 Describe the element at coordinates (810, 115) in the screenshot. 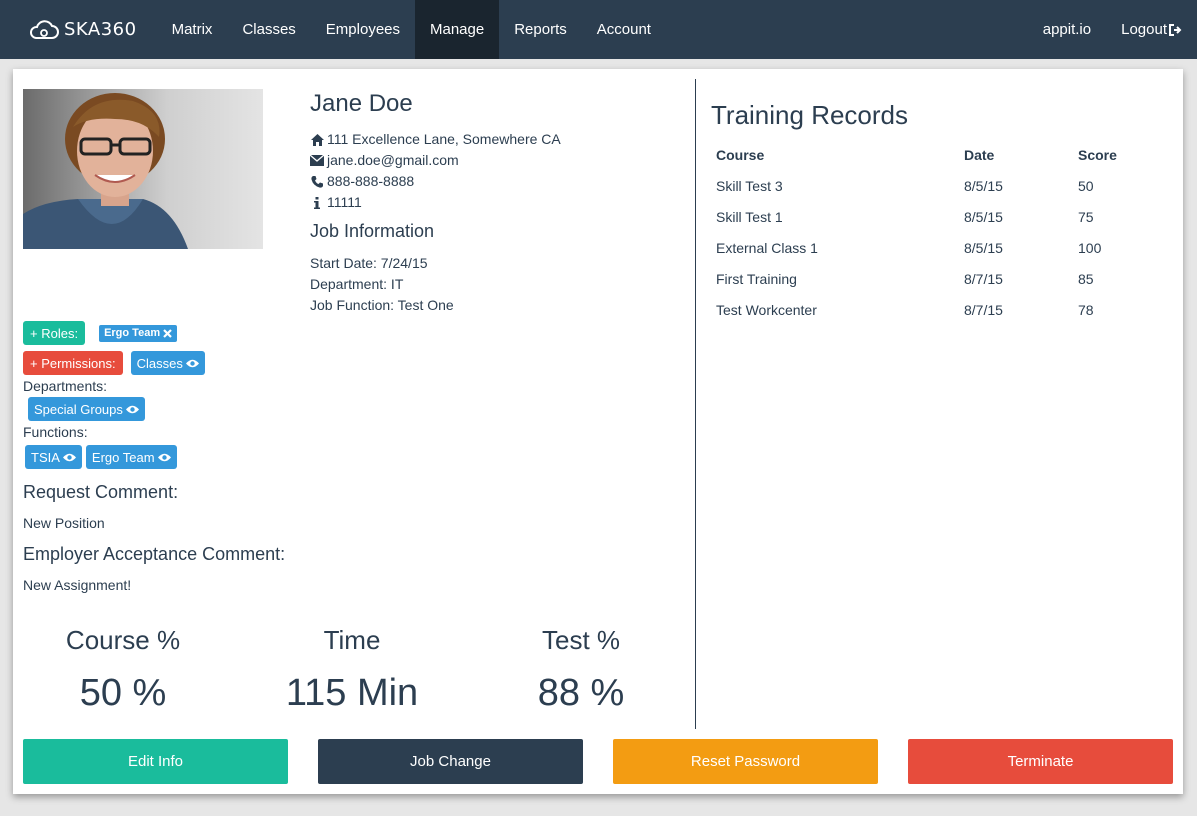

I see `training-records-title: Training Records` at that location.